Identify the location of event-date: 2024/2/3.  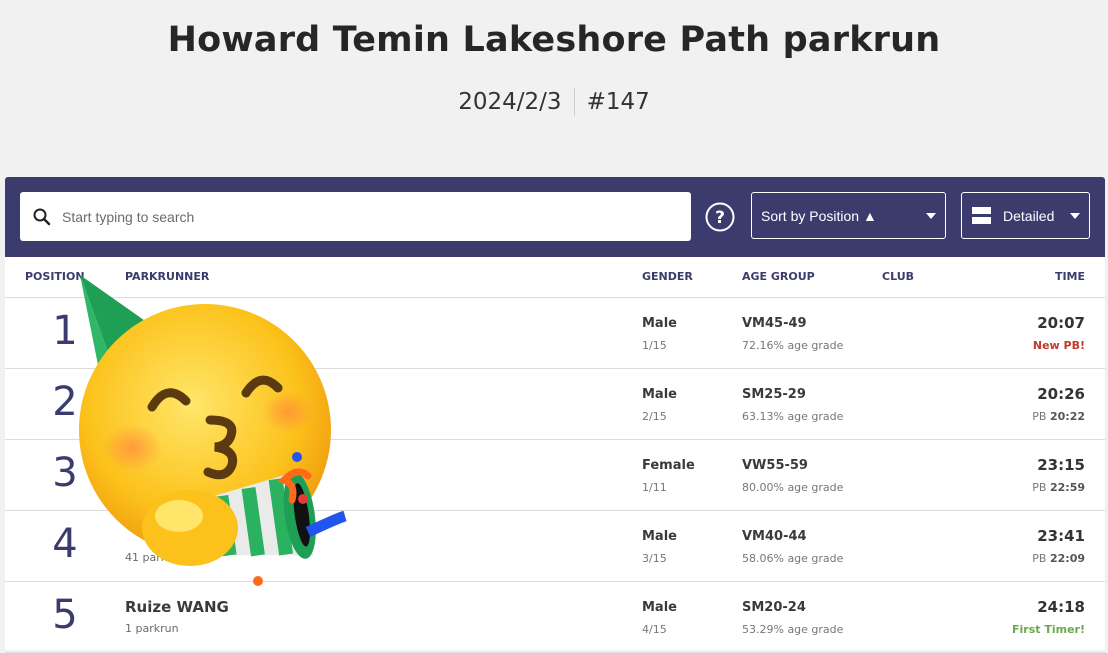
(510, 102).